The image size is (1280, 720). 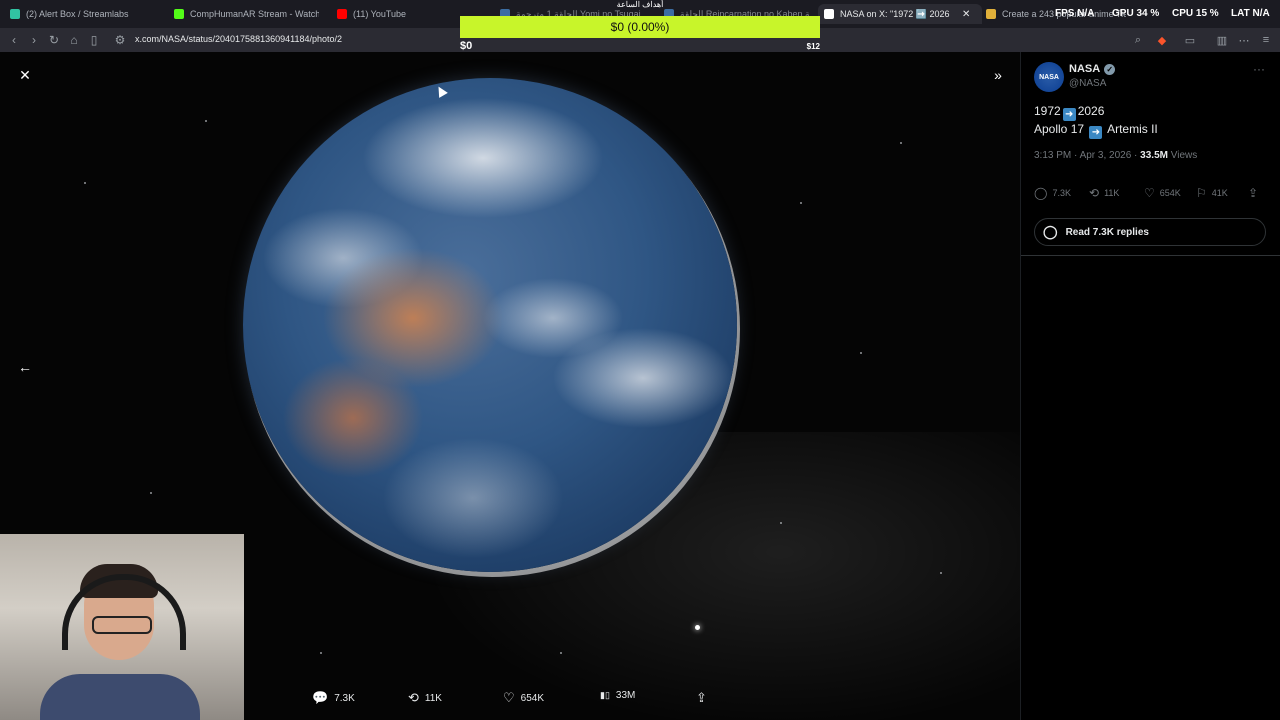 What do you see at coordinates (74, 40) in the screenshot?
I see `home-icon: ⌂` at bounding box center [74, 40].